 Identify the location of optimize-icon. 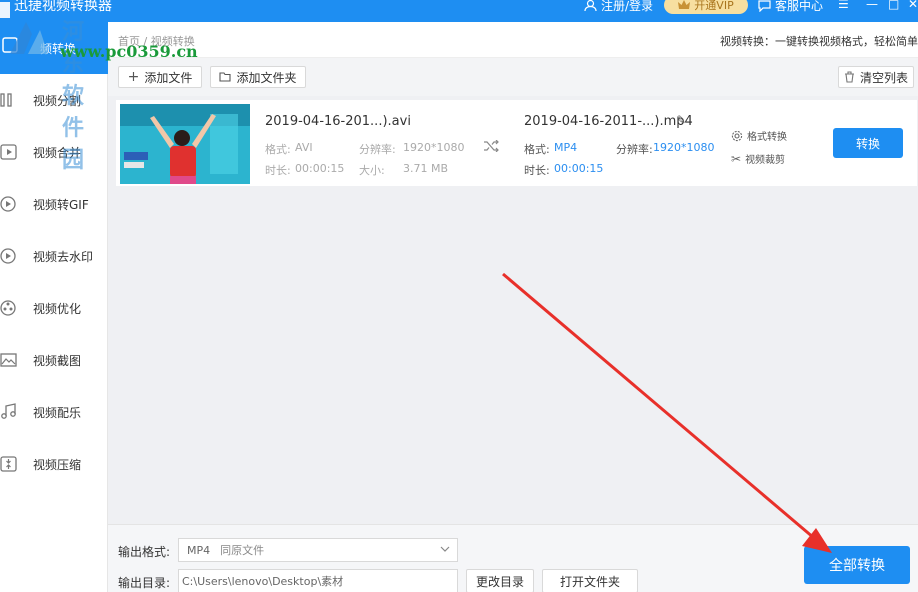
(9, 308).